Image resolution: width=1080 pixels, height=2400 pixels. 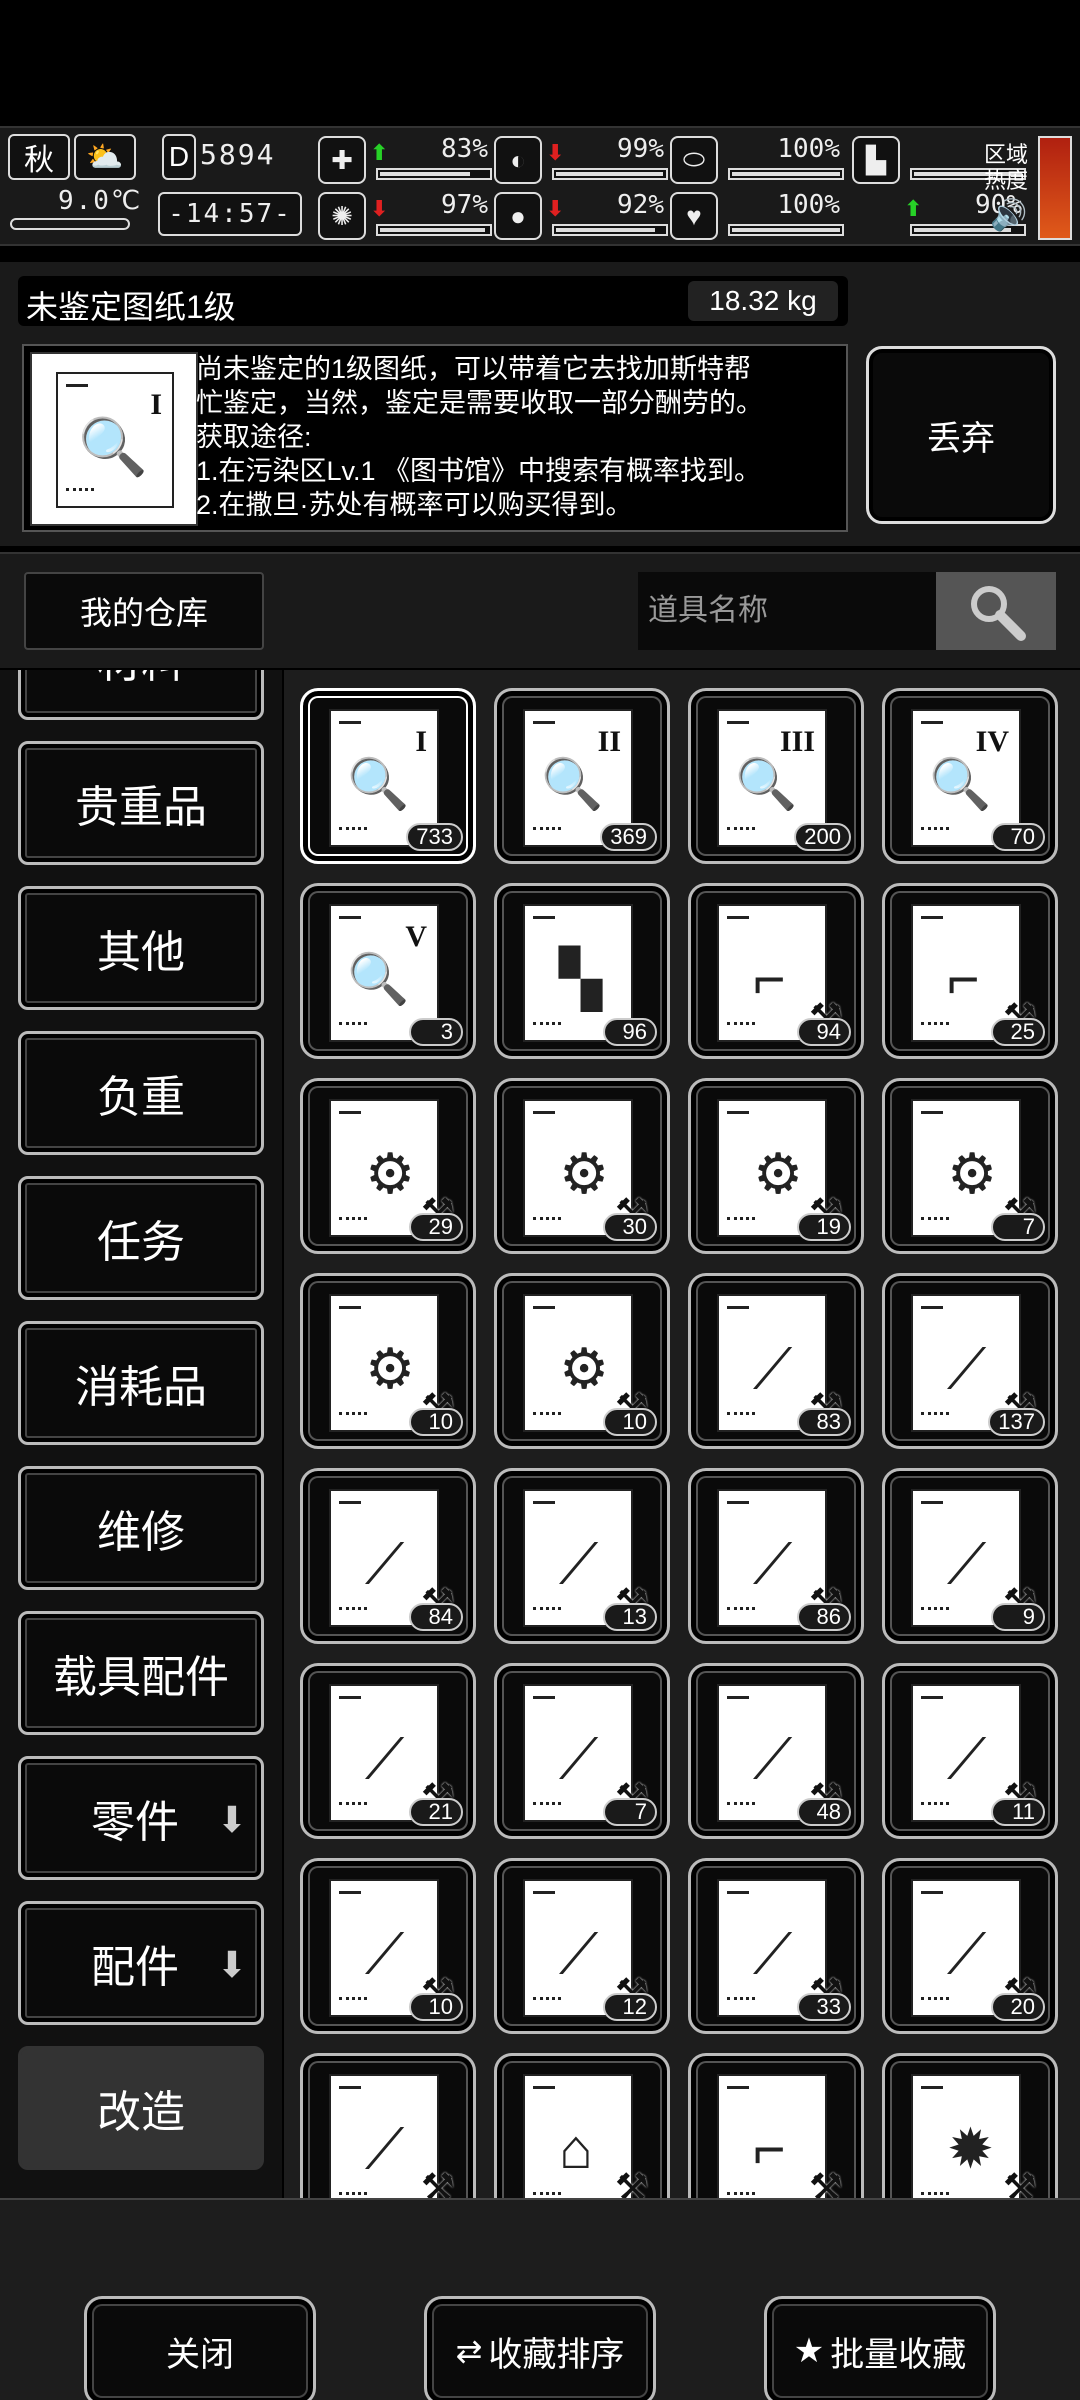 What do you see at coordinates (970, 2125) in the screenshot?
I see `item-slot: ✹ ⚒` at bounding box center [970, 2125].